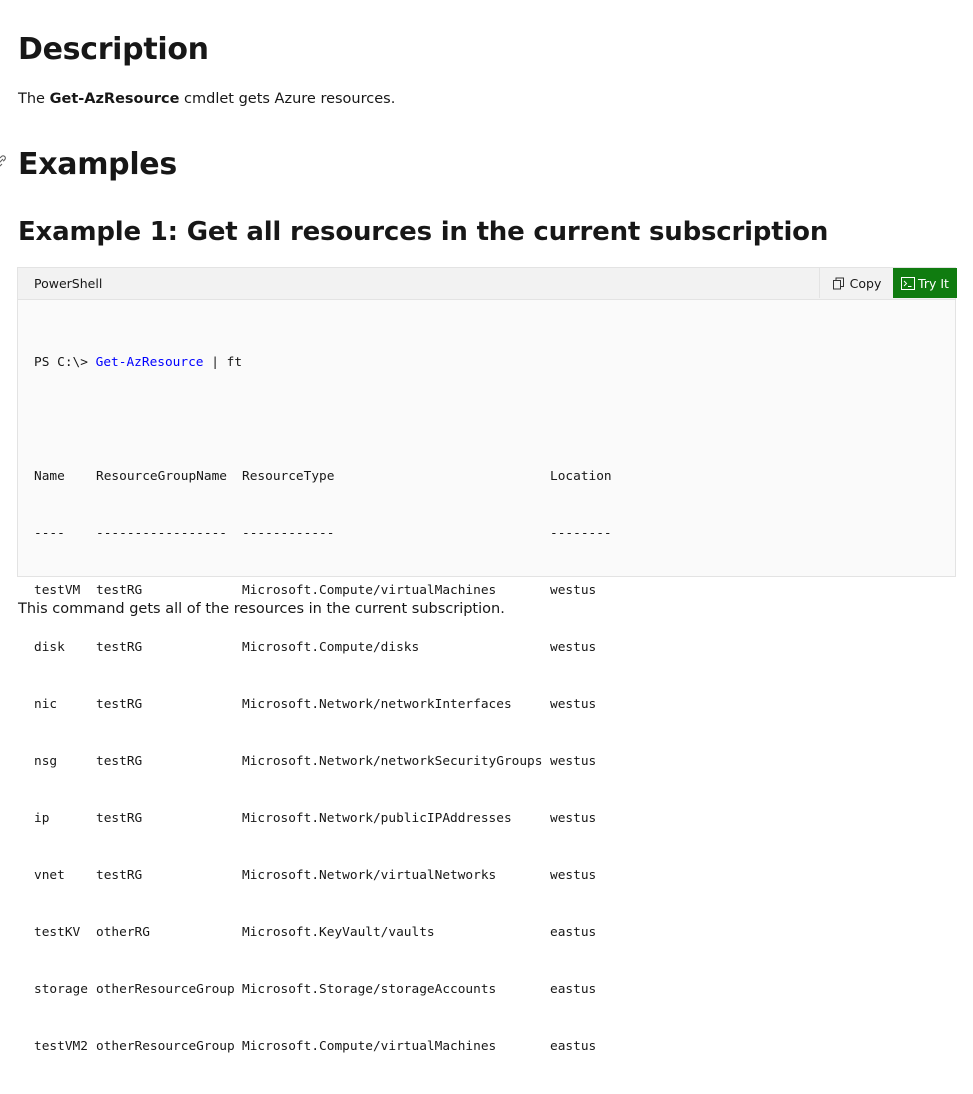  I want to click on cell: vnet, so click(49, 875).